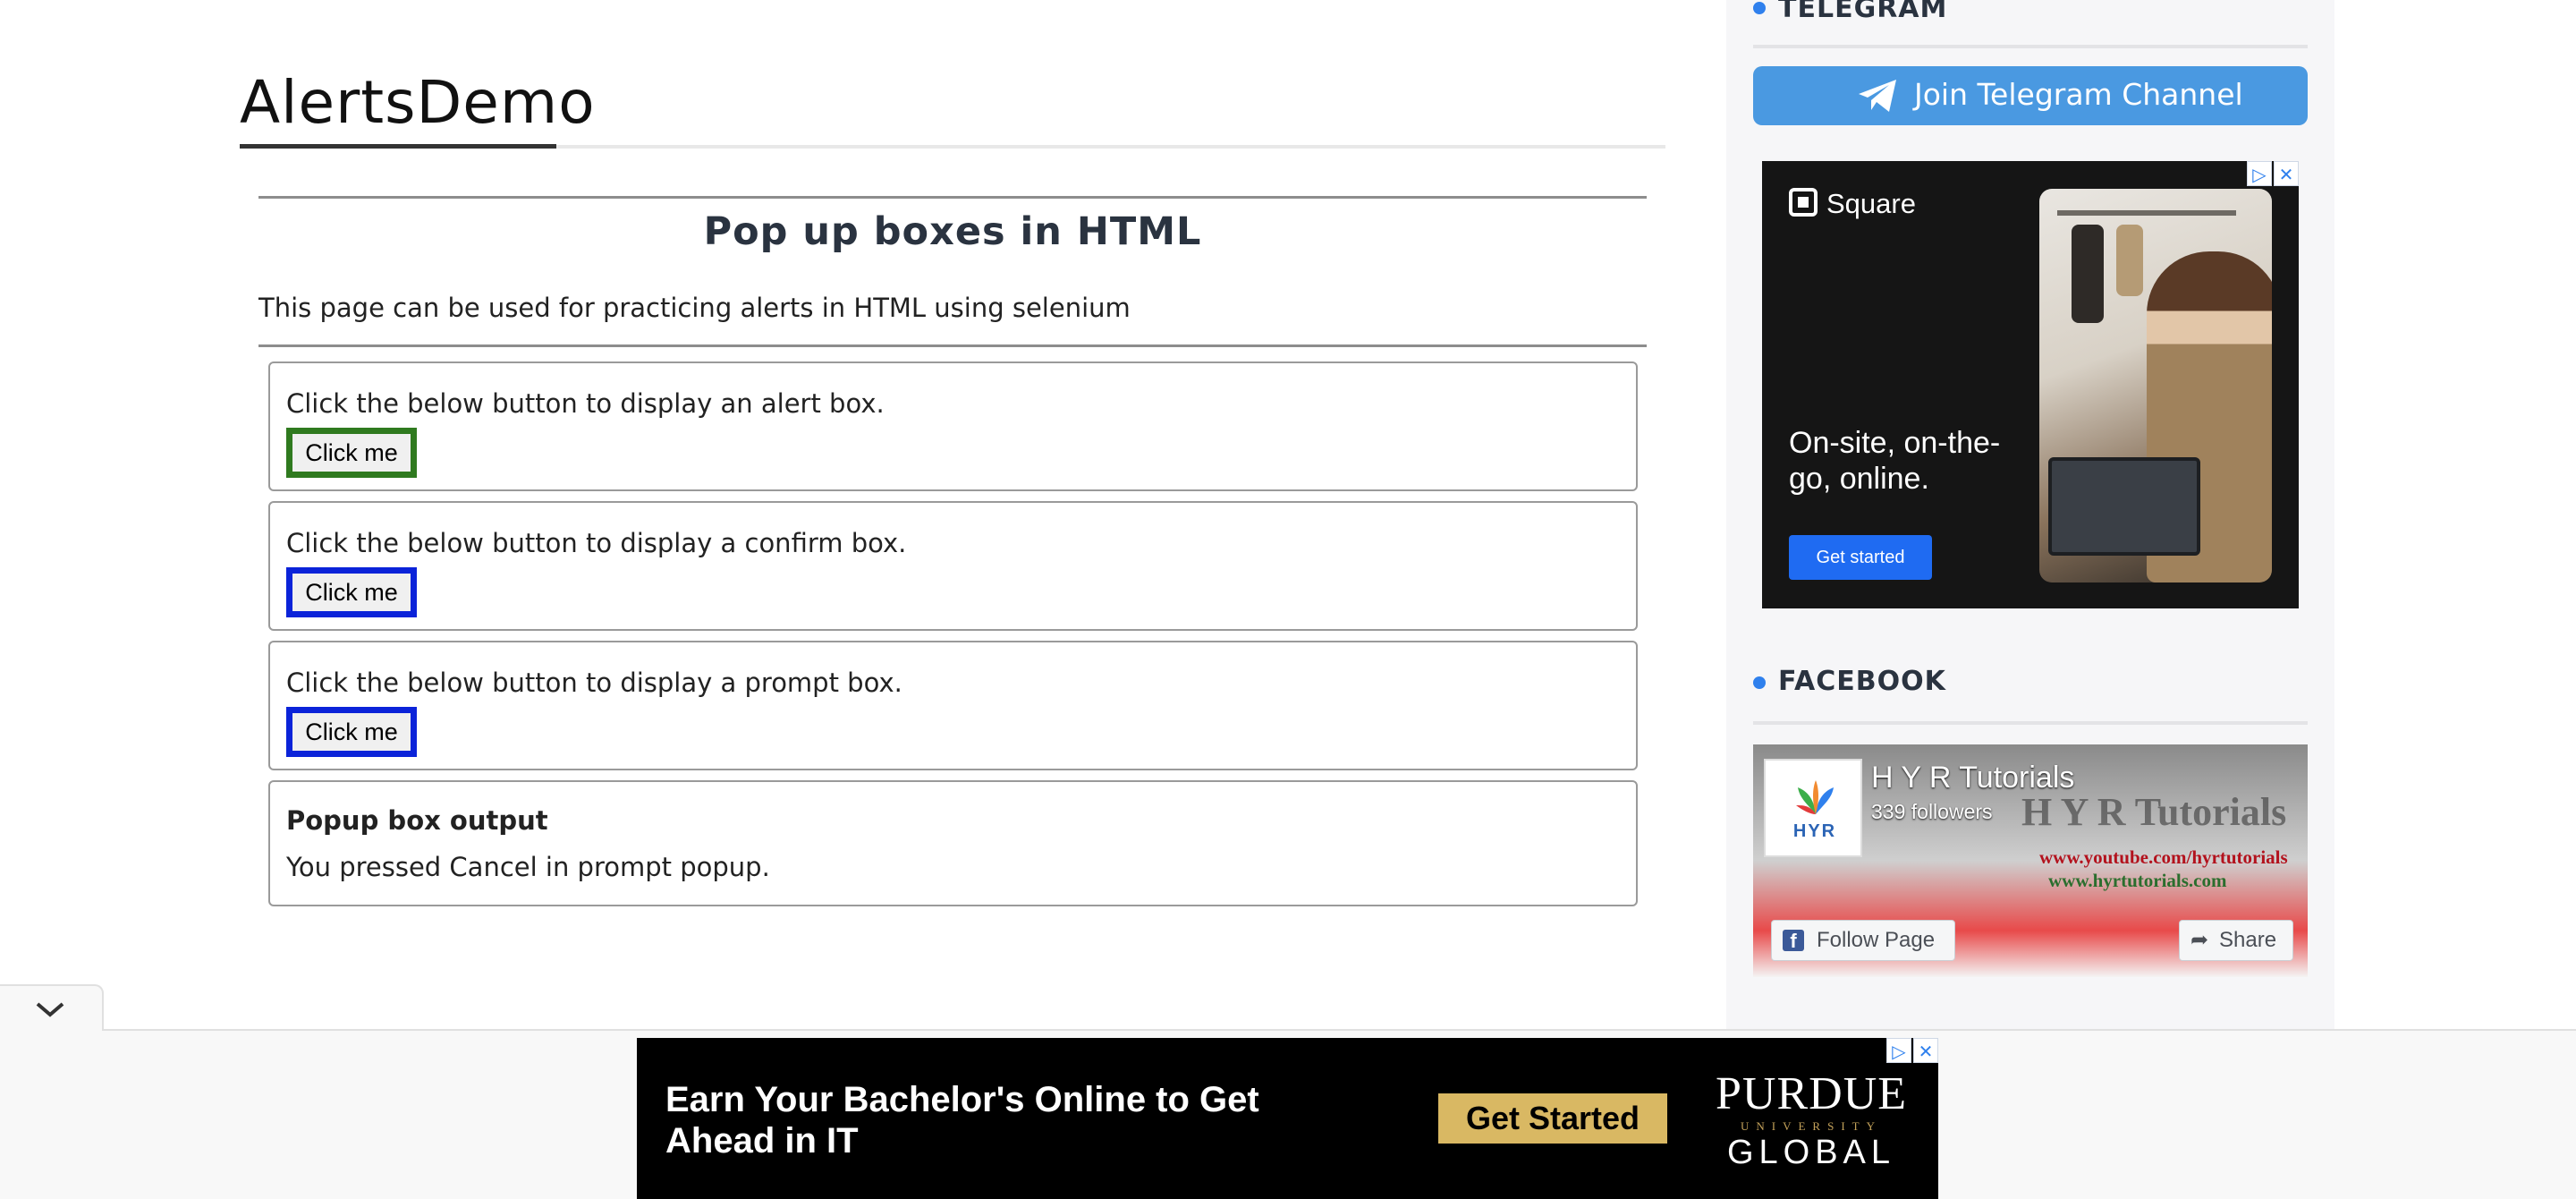 The width and height of the screenshot is (2576, 1199). What do you see at coordinates (2137, 880) in the screenshot?
I see `fb-banner-url: www.hyrtutorials.com` at bounding box center [2137, 880].